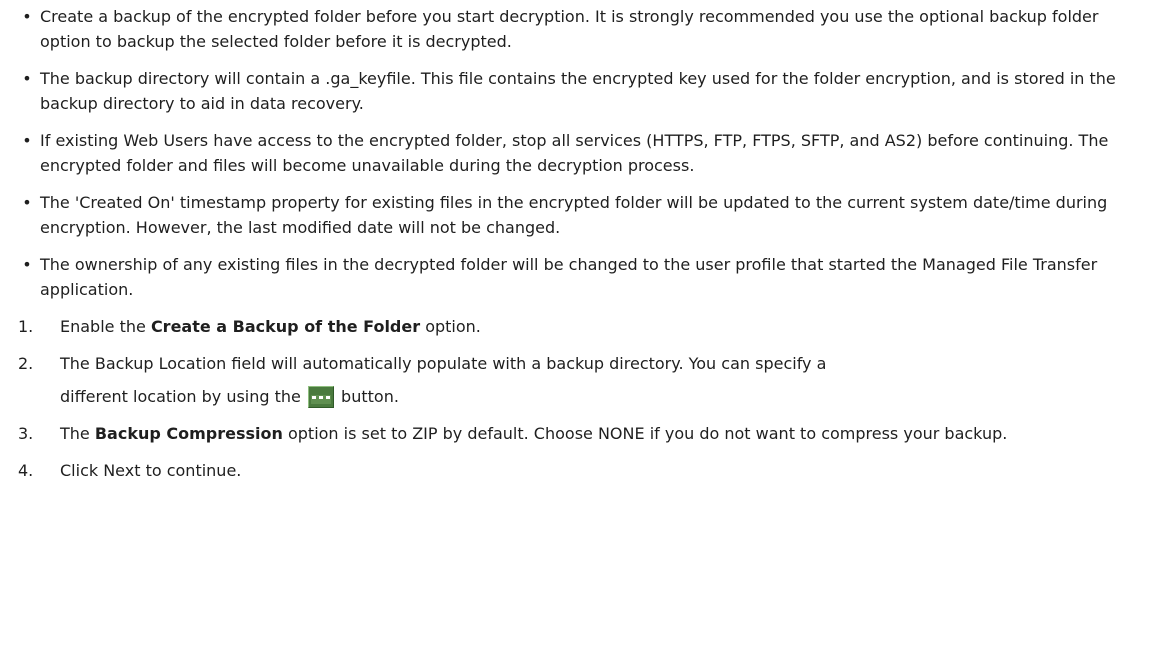  Describe the element at coordinates (183, 396) in the screenshot. I see `step-text: different location by using the` at that location.